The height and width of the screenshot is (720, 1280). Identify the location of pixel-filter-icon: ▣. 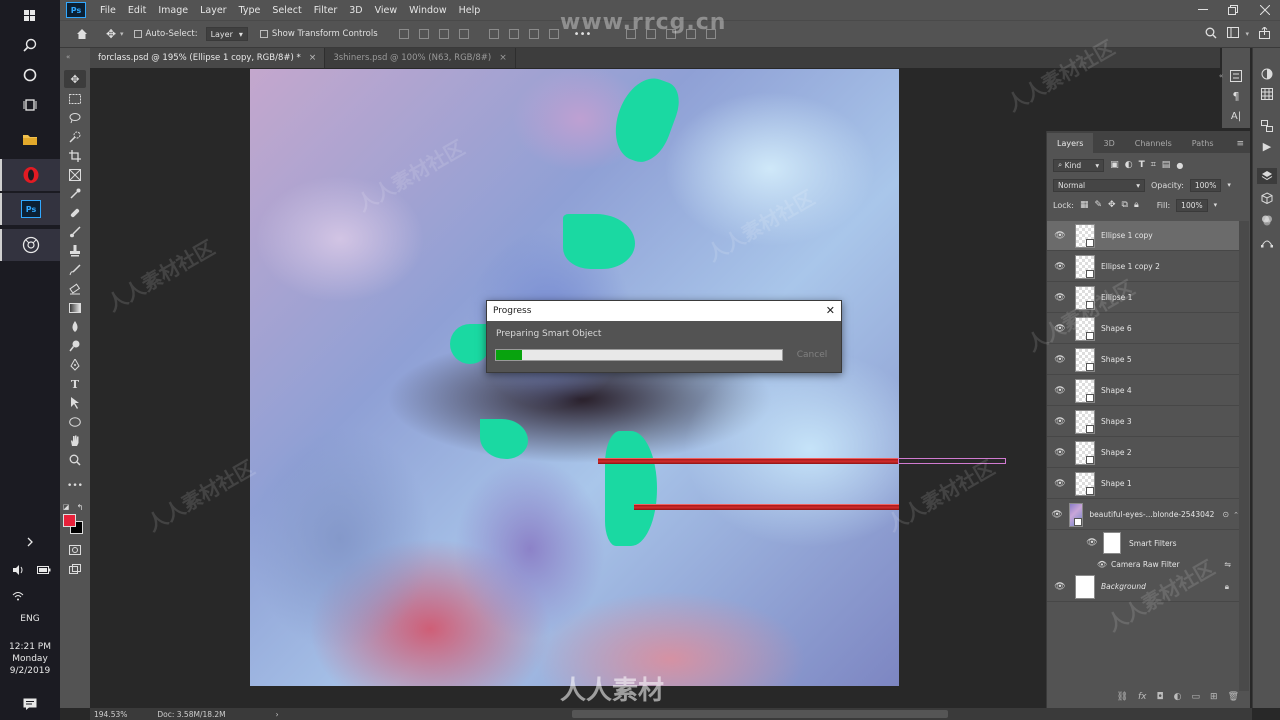
(1114, 165).